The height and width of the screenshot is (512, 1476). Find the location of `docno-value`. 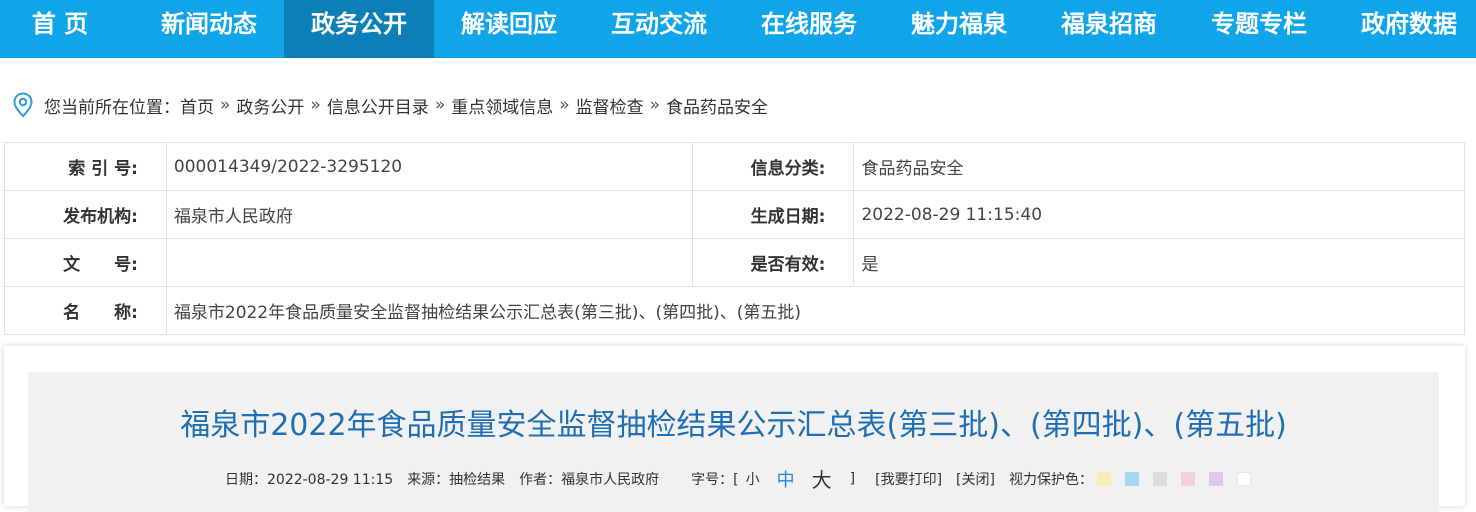

docno-value is located at coordinates (429, 262).